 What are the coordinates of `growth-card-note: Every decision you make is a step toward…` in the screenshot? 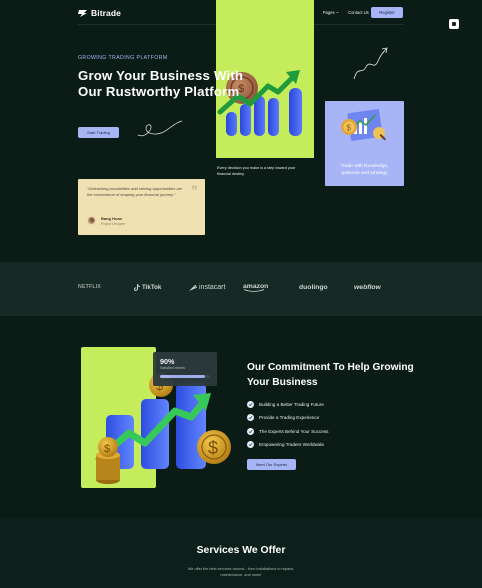 It's located at (256, 171).